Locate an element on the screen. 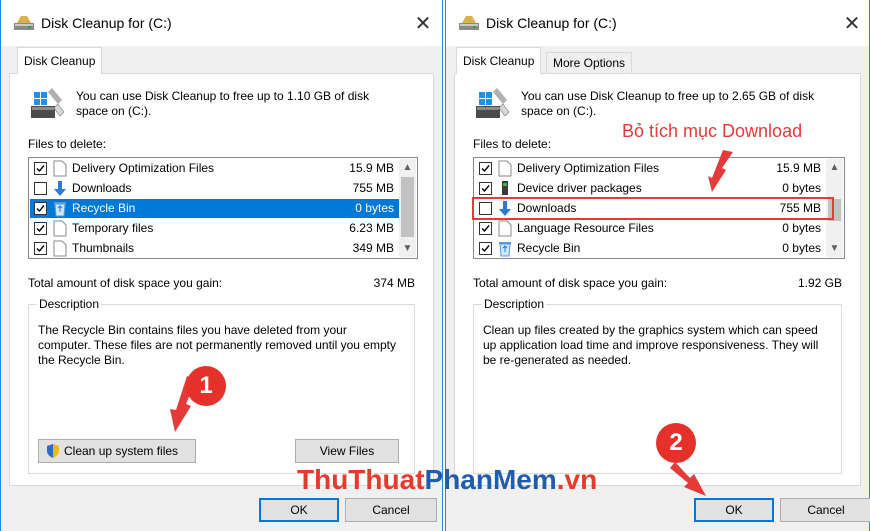 The width and height of the screenshot is (870, 531). step-badge-1: 1 is located at coordinates (206, 386).